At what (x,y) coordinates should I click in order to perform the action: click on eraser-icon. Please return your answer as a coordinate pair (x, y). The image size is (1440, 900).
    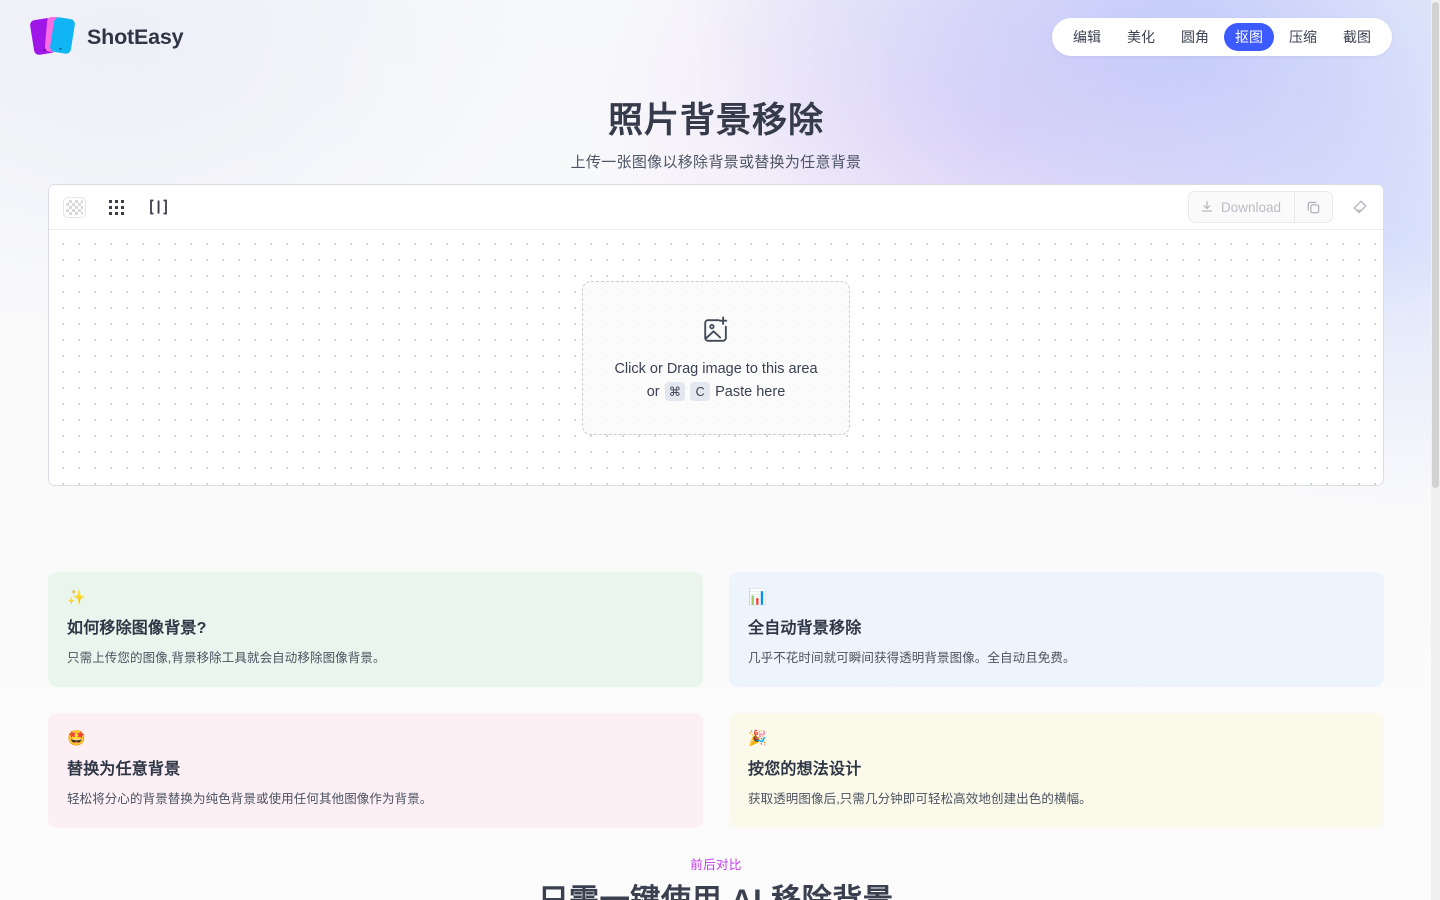
    Looking at the image, I should click on (1359, 206).